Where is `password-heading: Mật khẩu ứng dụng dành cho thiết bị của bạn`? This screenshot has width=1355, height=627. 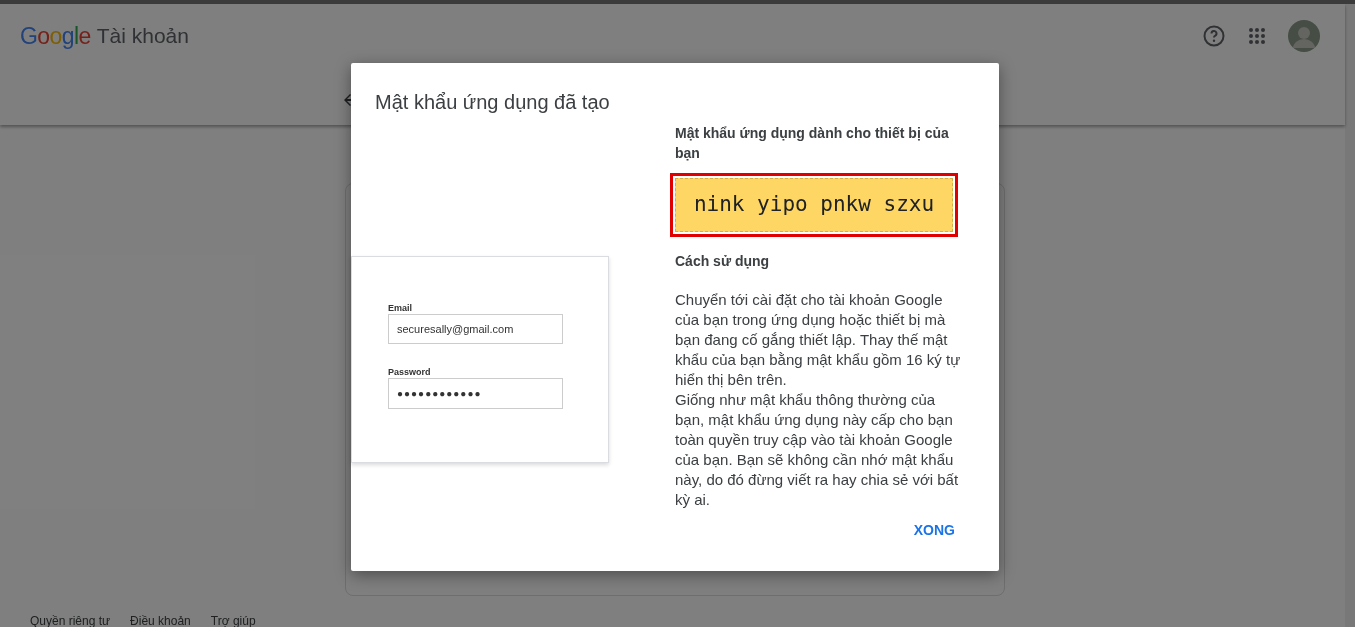 password-heading: Mật khẩu ứng dụng dành cho thiết bị của bạn is located at coordinates (812, 143).